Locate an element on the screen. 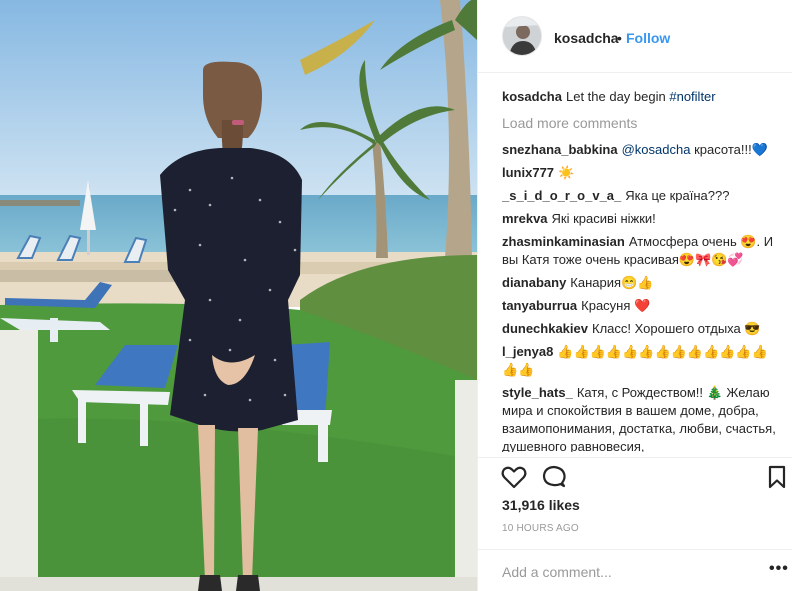  caption-hashtag: #nofilter is located at coordinates (692, 96).